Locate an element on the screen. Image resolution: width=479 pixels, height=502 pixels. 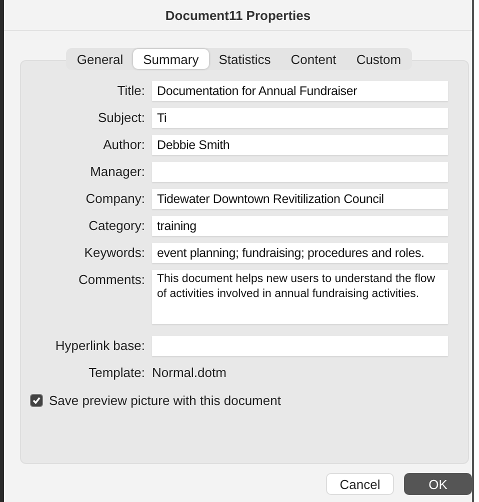
field-label: Template: is located at coordinates (116, 373).